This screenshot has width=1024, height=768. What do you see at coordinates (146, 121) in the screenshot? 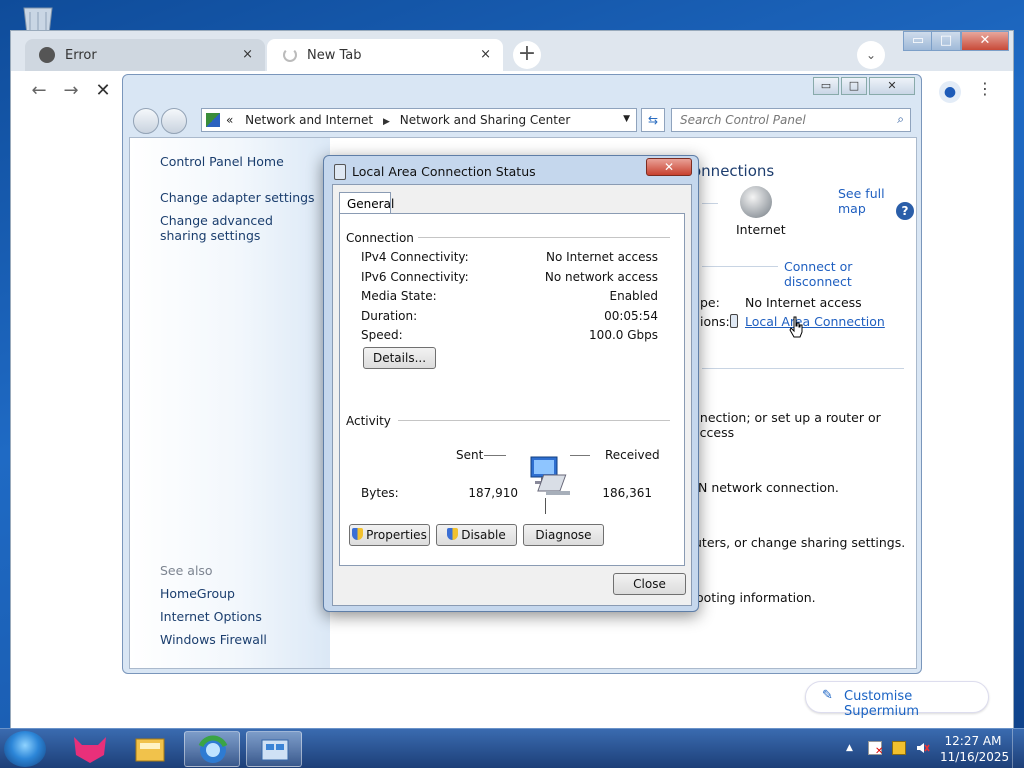
I see `cp-back-button` at bounding box center [146, 121].